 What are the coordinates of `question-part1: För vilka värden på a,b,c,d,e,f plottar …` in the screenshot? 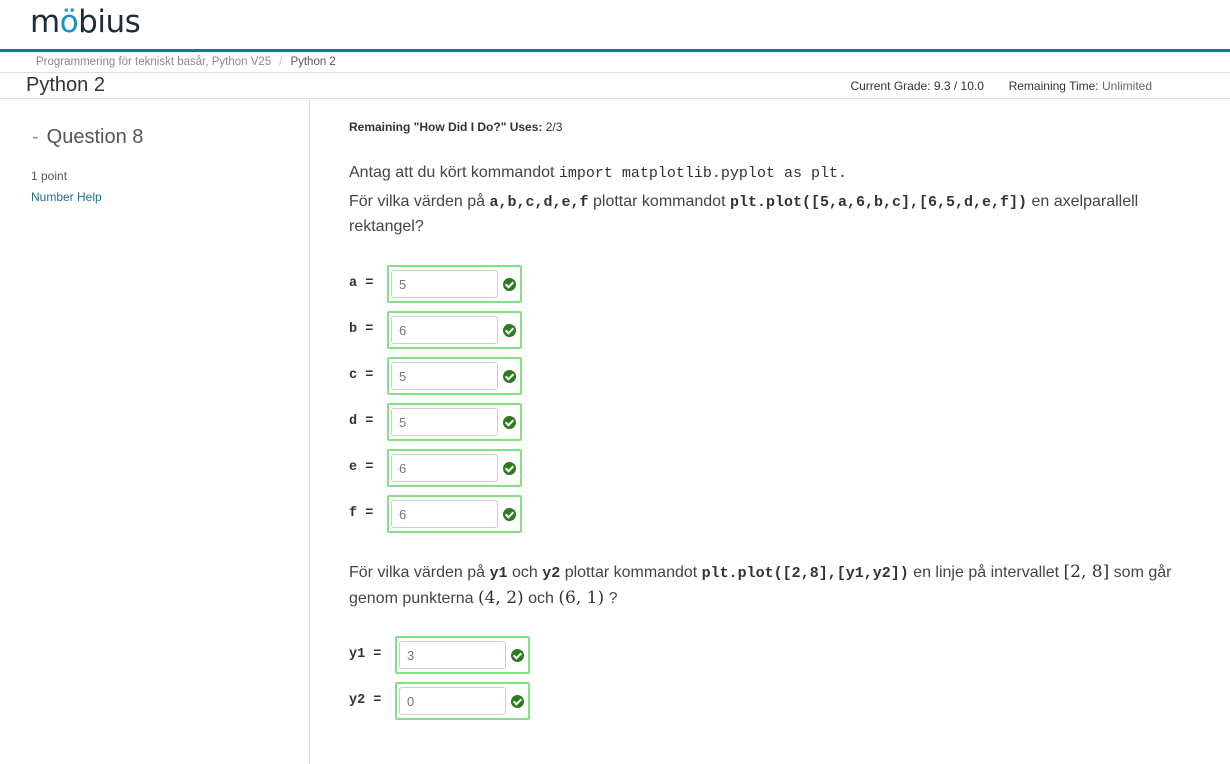 It's located at (764, 214).